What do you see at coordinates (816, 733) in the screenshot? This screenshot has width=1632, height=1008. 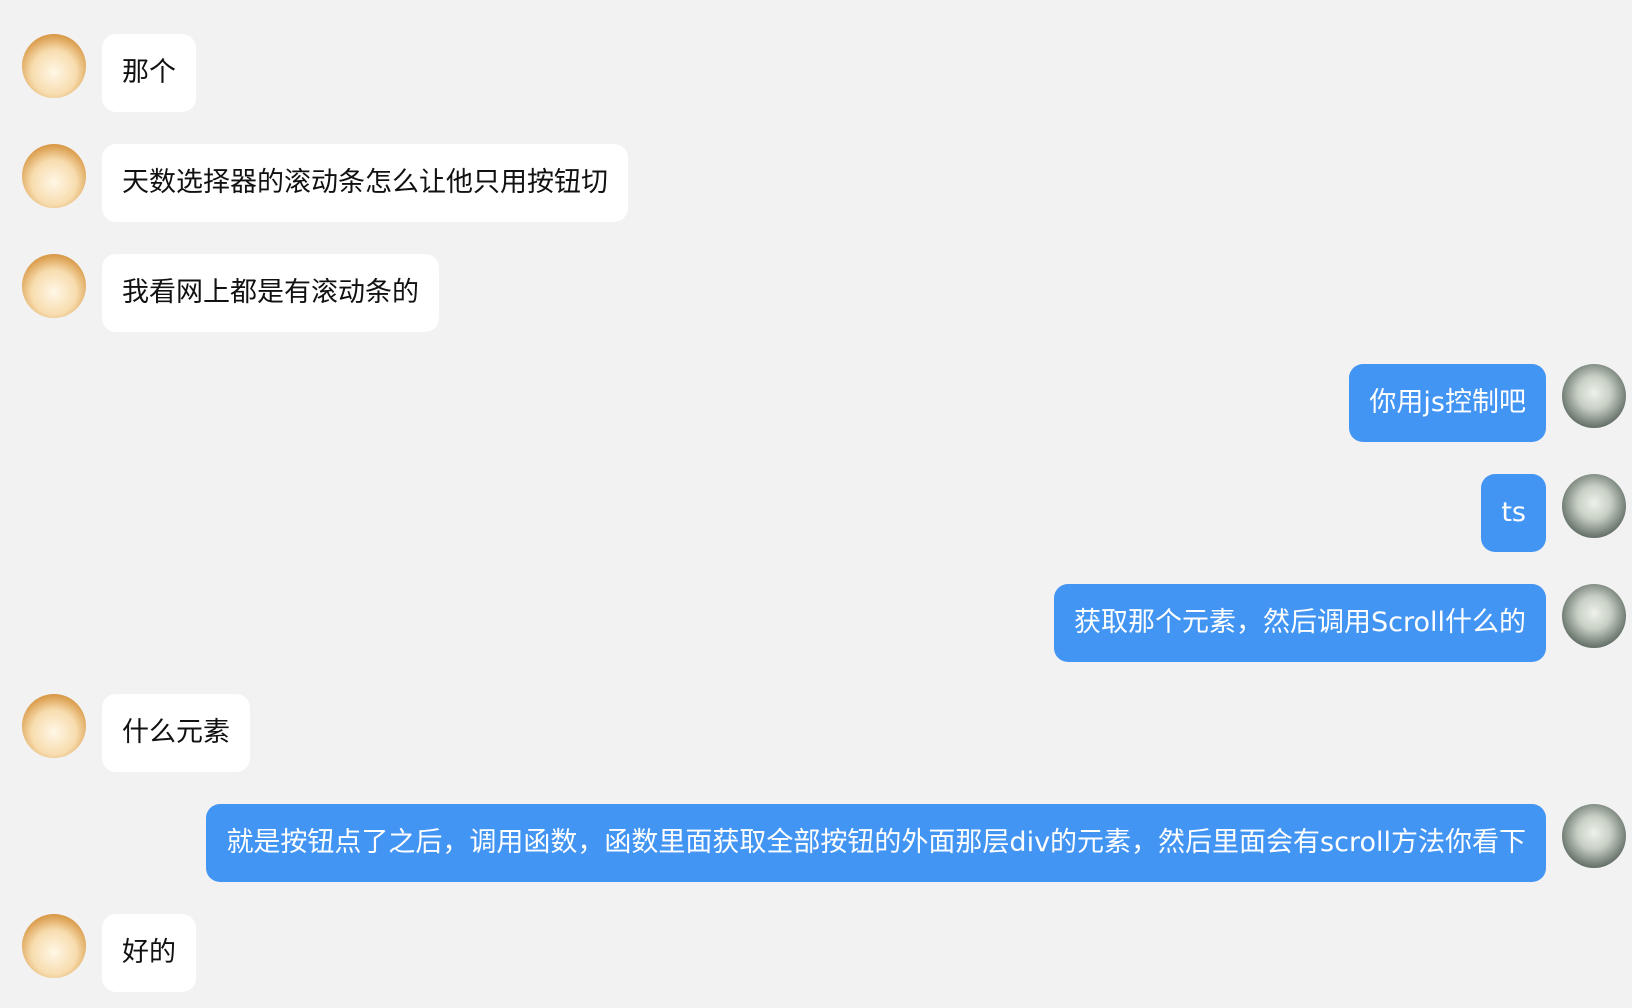 I see `message-row: 什么元素` at bounding box center [816, 733].